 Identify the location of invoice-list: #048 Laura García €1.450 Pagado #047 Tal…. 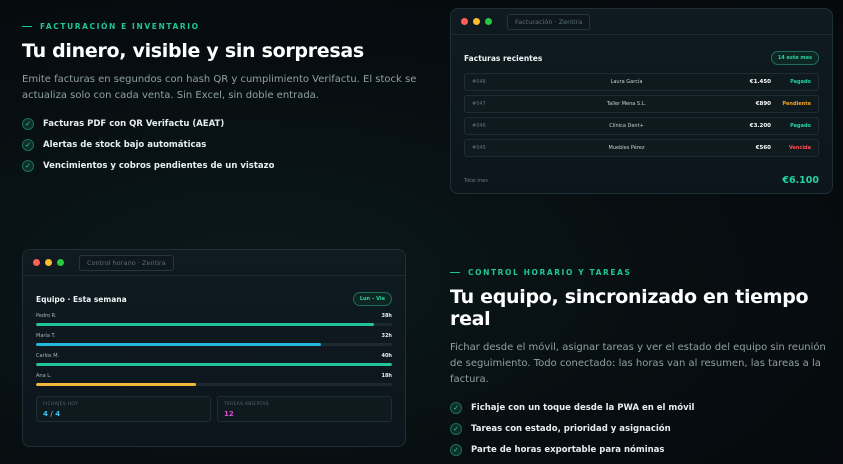
(641, 115).